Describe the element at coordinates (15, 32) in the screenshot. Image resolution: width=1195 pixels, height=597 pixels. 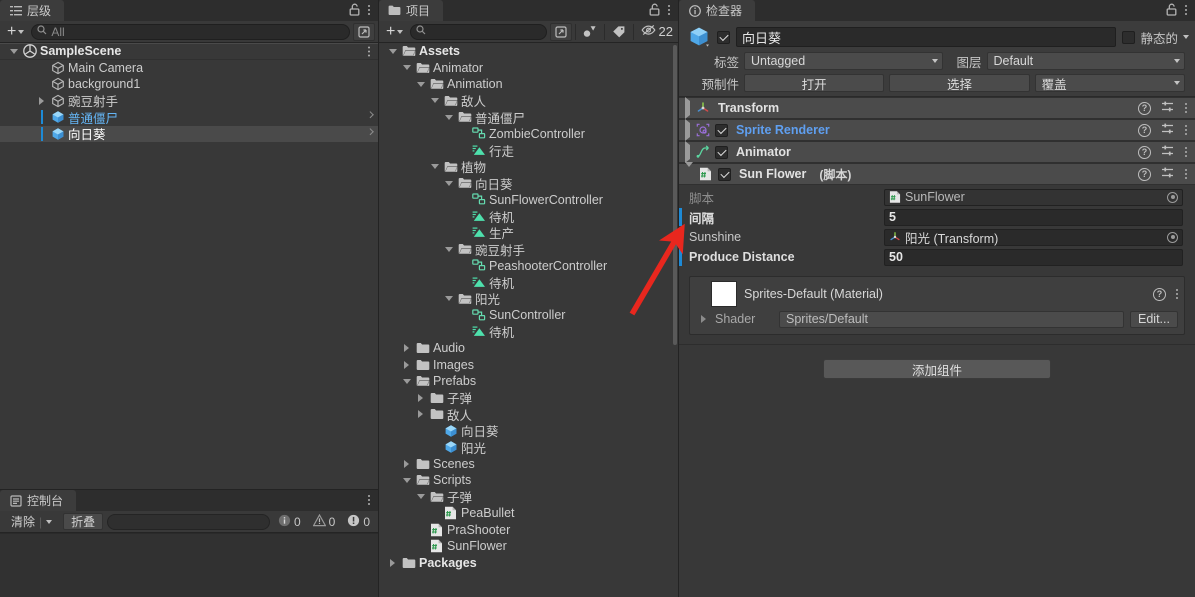
I see `create-object-button: +` at that location.